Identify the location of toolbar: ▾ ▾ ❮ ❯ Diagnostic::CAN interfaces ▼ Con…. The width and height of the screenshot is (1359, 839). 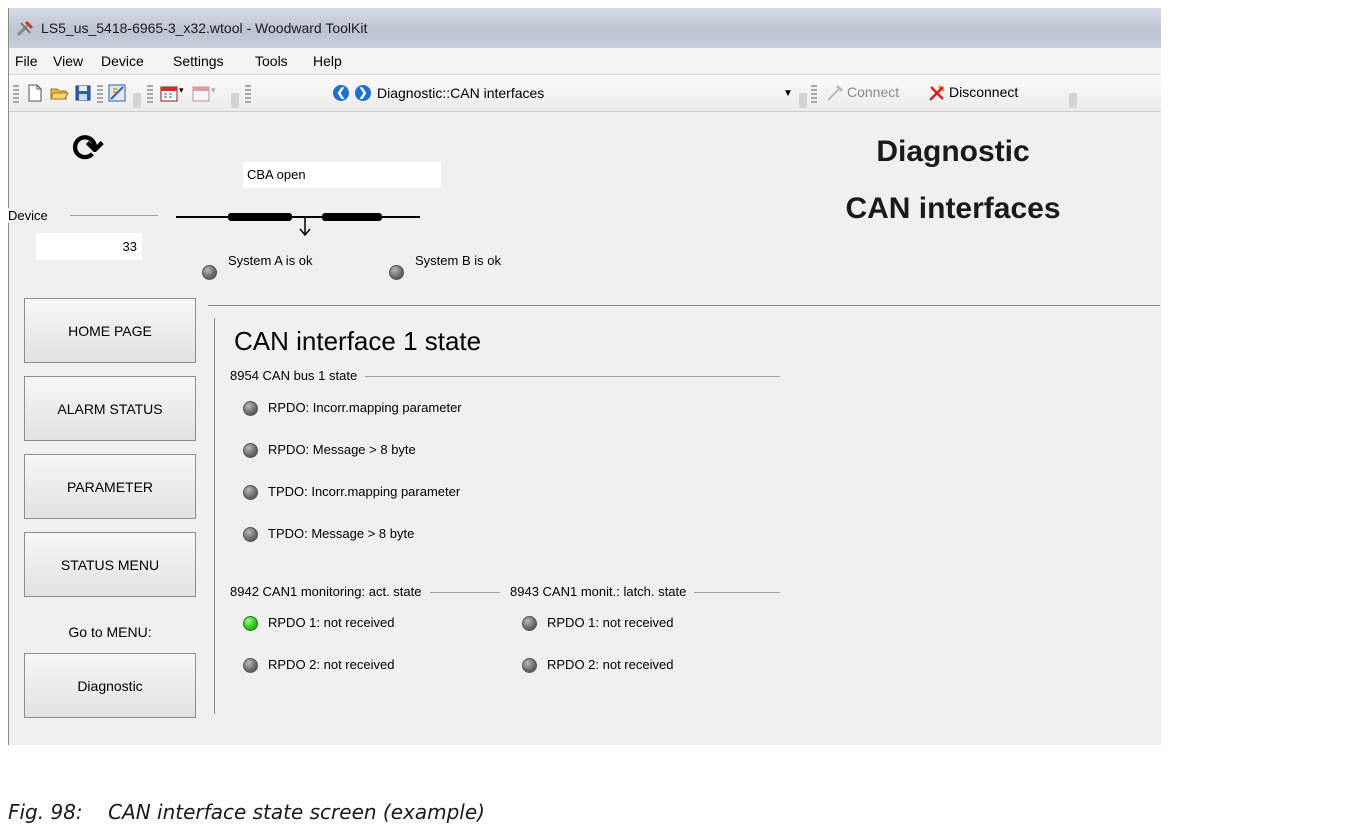
(585, 93).